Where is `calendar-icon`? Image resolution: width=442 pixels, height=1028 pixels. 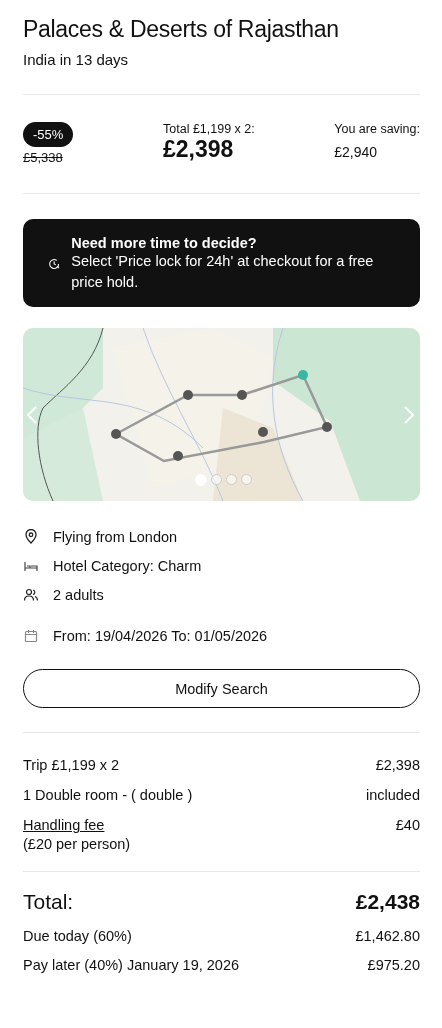
calendar-icon is located at coordinates (31, 635).